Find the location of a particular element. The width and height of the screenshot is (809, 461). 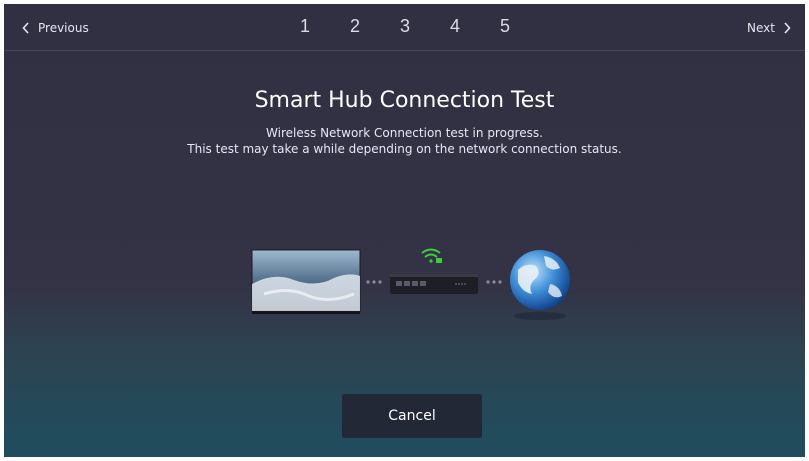

step-3: 3 is located at coordinates (425, 26).